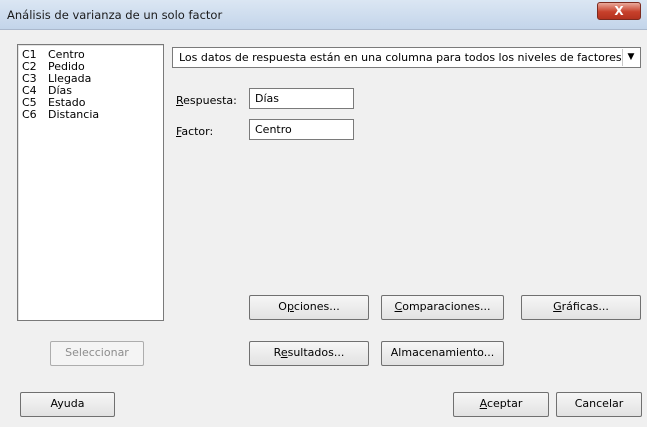  I want to click on response-field: Días, so click(301, 98).